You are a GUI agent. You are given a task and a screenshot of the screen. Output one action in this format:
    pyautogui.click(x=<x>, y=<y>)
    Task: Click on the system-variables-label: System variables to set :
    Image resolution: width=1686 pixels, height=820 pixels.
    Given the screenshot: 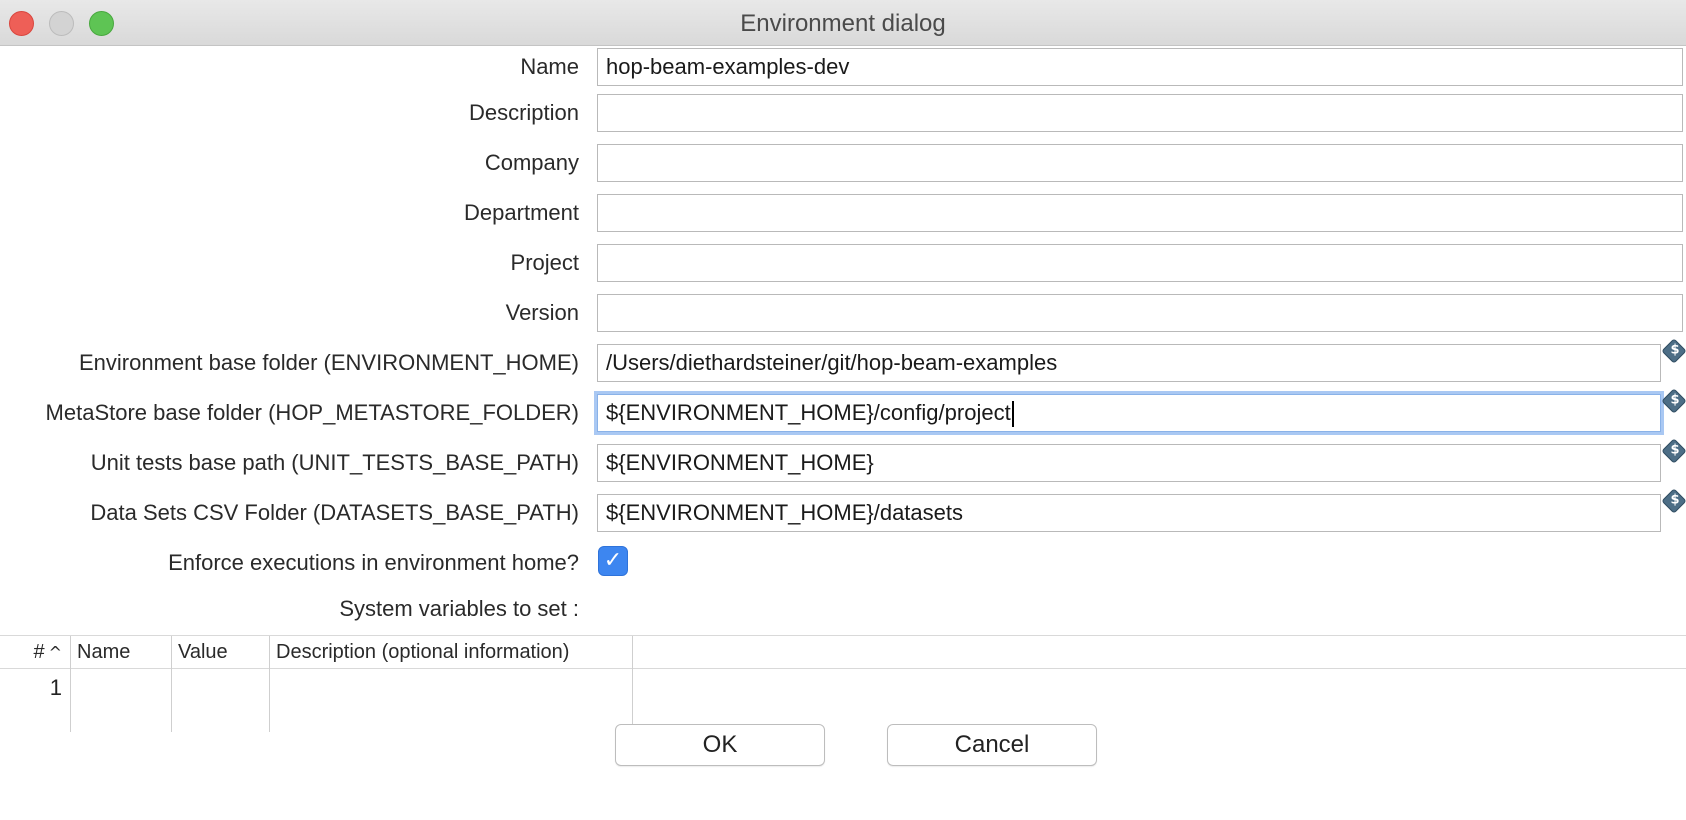 What is the action you would take?
    pyautogui.click(x=459, y=608)
    